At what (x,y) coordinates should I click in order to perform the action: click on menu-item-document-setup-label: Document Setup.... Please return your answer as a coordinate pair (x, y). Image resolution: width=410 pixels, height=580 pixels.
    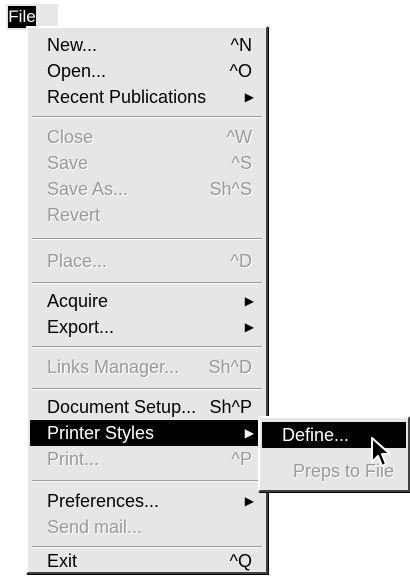
    Looking at the image, I should click on (122, 407).